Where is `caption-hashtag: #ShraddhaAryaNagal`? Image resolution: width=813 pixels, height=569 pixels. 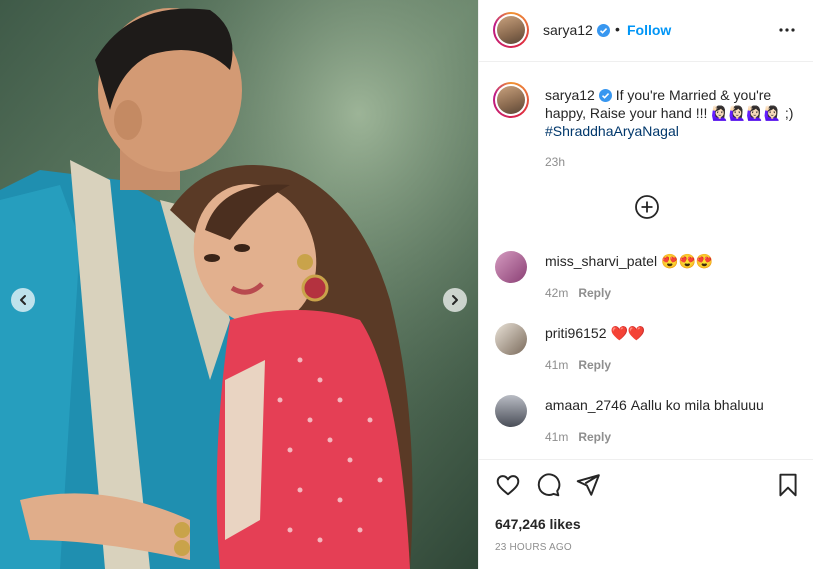 caption-hashtag: #ShraddhaAryaNagal is located at coordinates (612, 131).